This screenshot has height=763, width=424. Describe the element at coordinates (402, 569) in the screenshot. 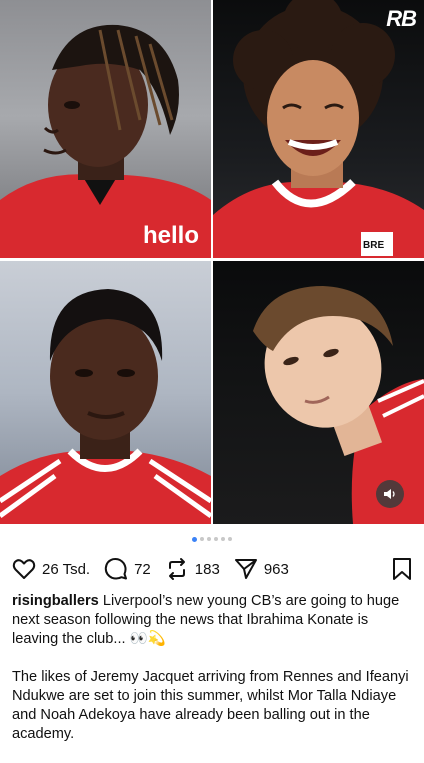

I see `bookmark-icon` at that location.